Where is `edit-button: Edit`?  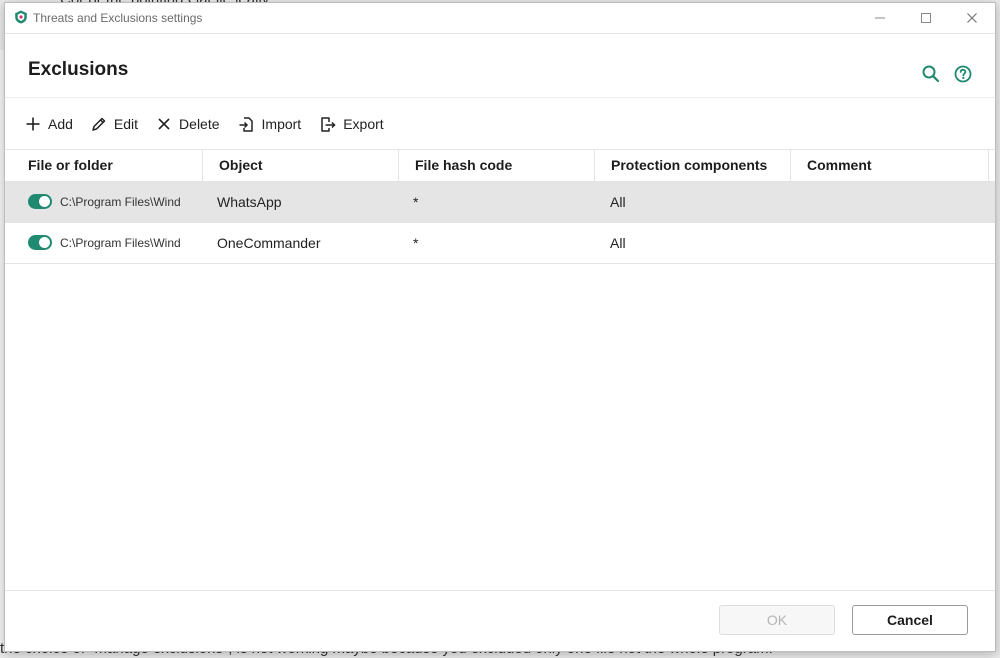 edit-button: Edit is located at coordinates (114, 124).